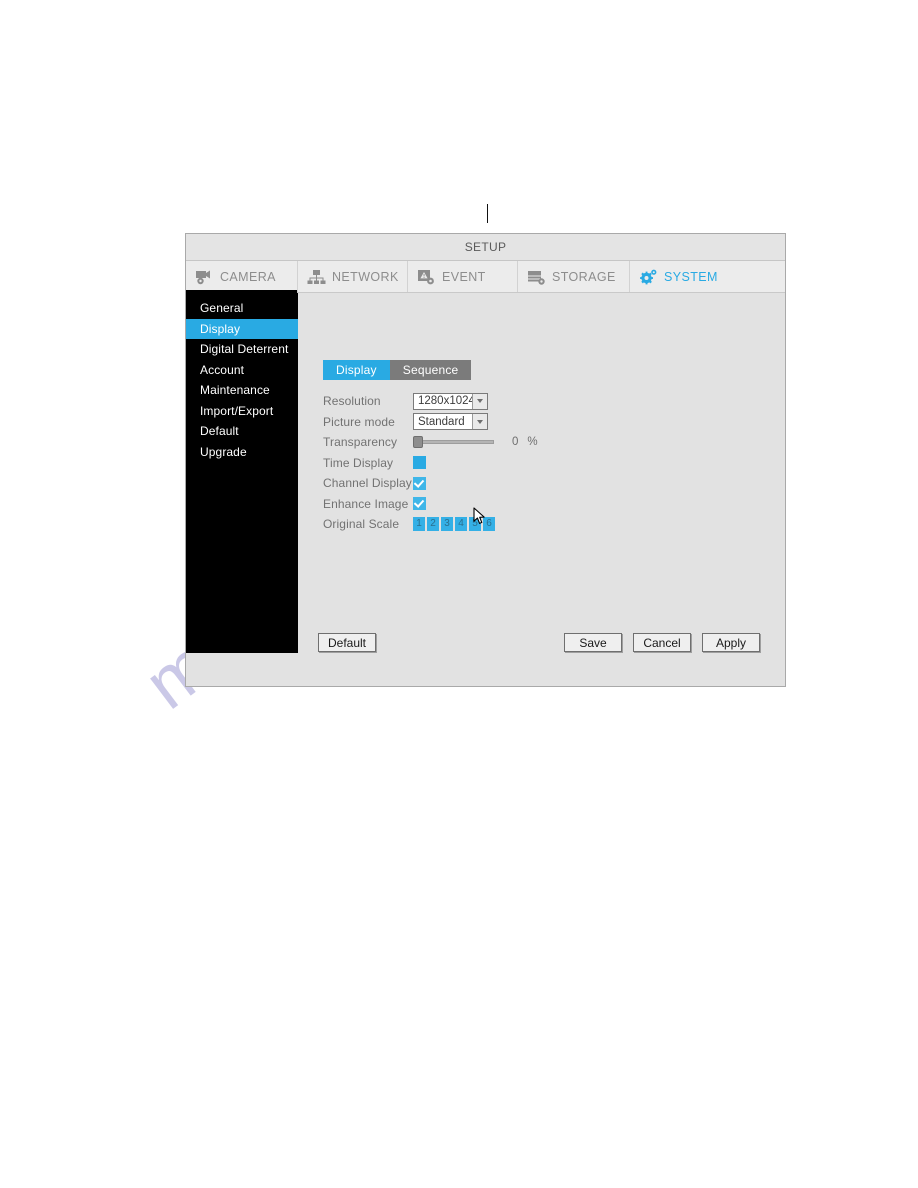 This screenshot has width=918, height=1188. Describe the element at coordinates (454, 524) in the screenshot. I see `original-scale-channels: 1 2 3 4 5 6` at that location.